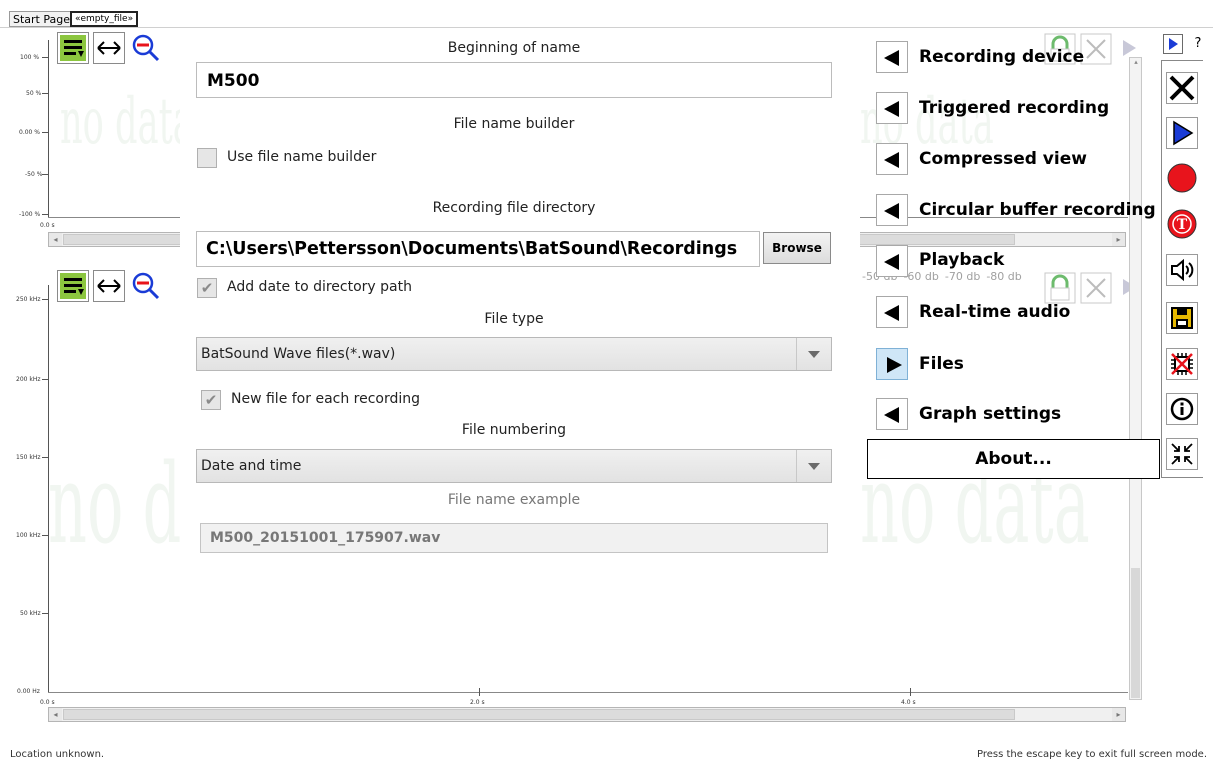 The image size is (1213, 761). Describe the element at coordinates (1135, 378) in the screenshot. I see `vertical-scrollbar: ▴` at that location.